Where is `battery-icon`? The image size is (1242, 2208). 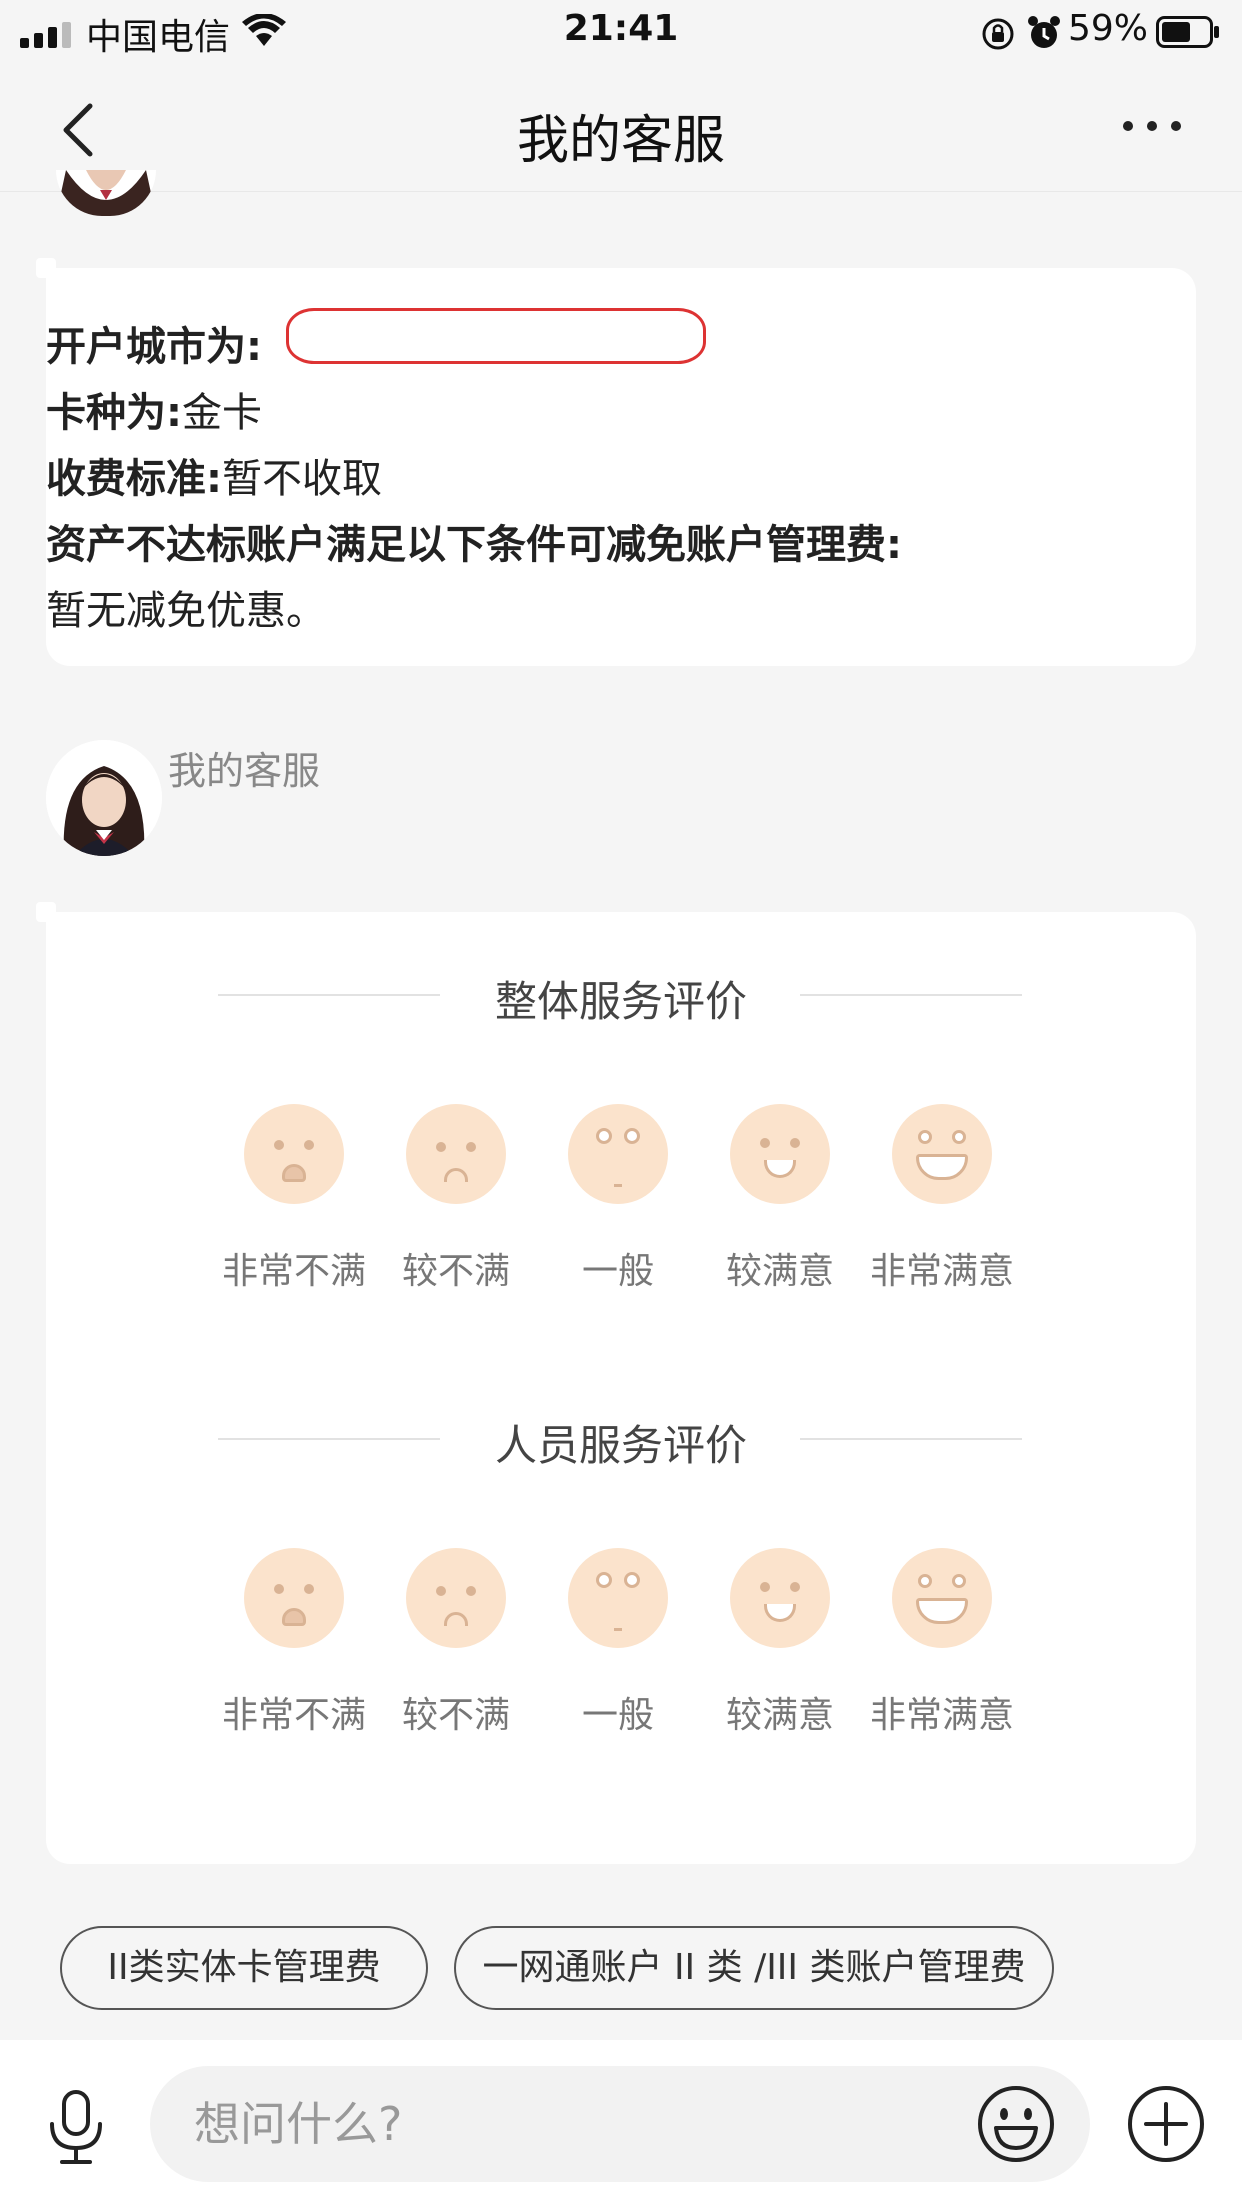
battery-icon is located at coordinates (1187, 32).